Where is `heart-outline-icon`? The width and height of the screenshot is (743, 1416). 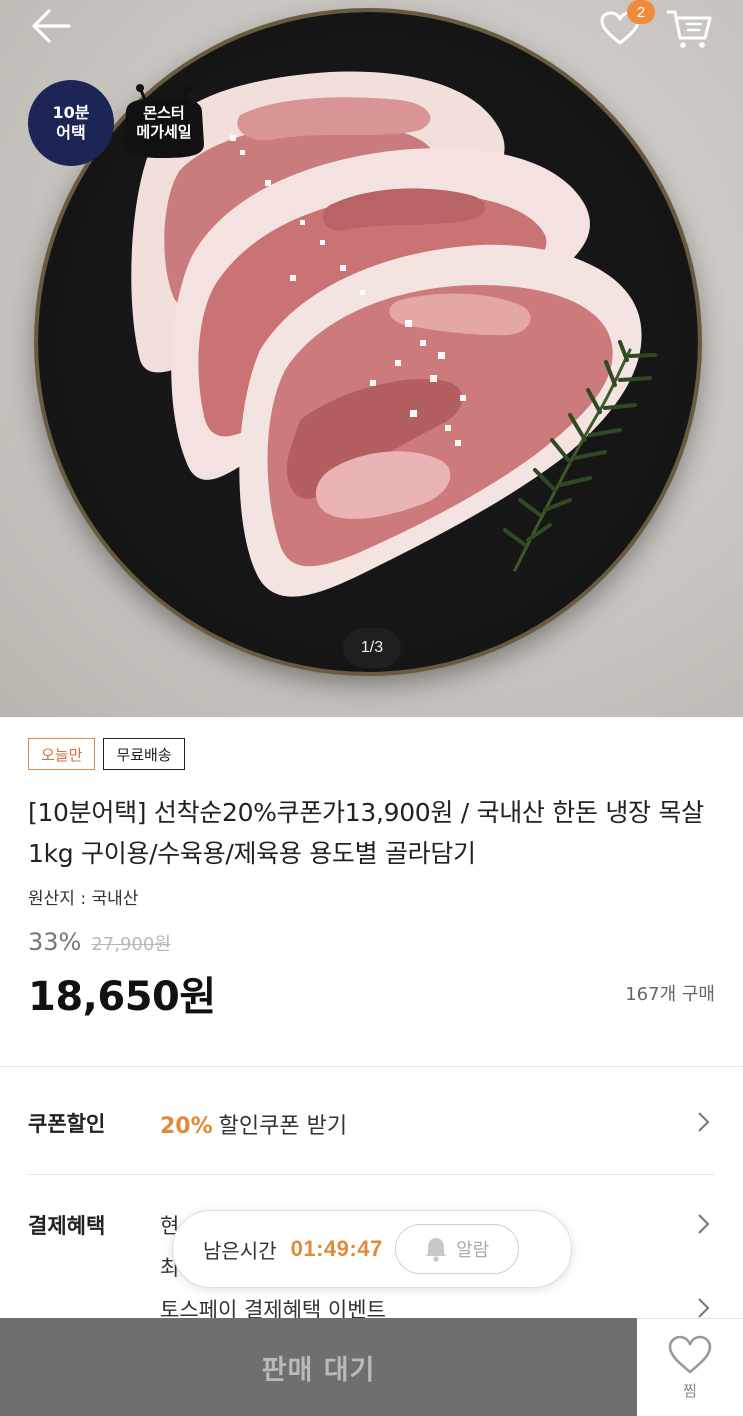
heart-outline-icon is located at coordinates (690, 1354).